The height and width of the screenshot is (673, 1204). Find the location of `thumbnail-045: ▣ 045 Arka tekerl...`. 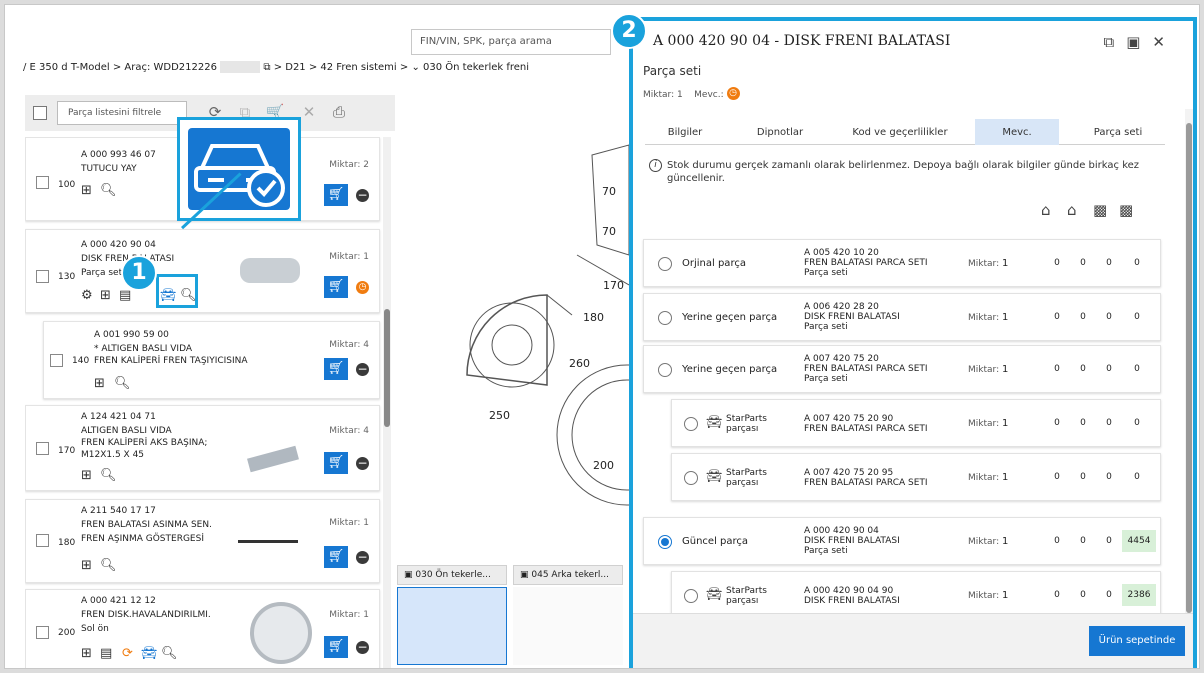

thumbnail-045: ▣ 045 Arka tekerl... is located at coordinates (568, 615).